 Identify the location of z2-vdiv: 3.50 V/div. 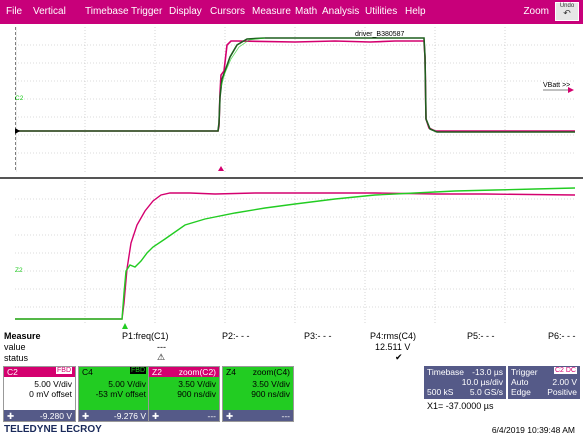
(197, 384).